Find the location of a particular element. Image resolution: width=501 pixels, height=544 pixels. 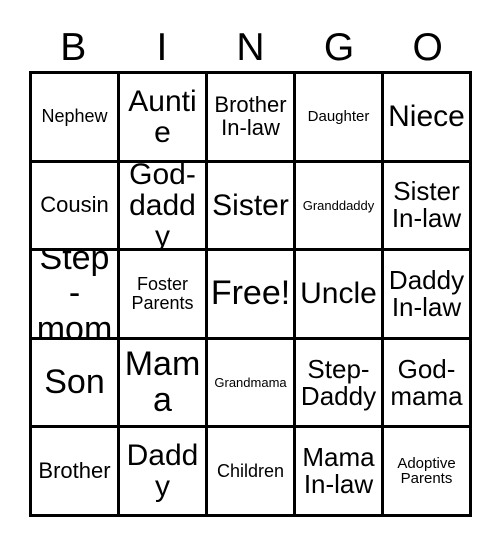

bingo-cell-label: Nephew is located at coordinates (74, 116).